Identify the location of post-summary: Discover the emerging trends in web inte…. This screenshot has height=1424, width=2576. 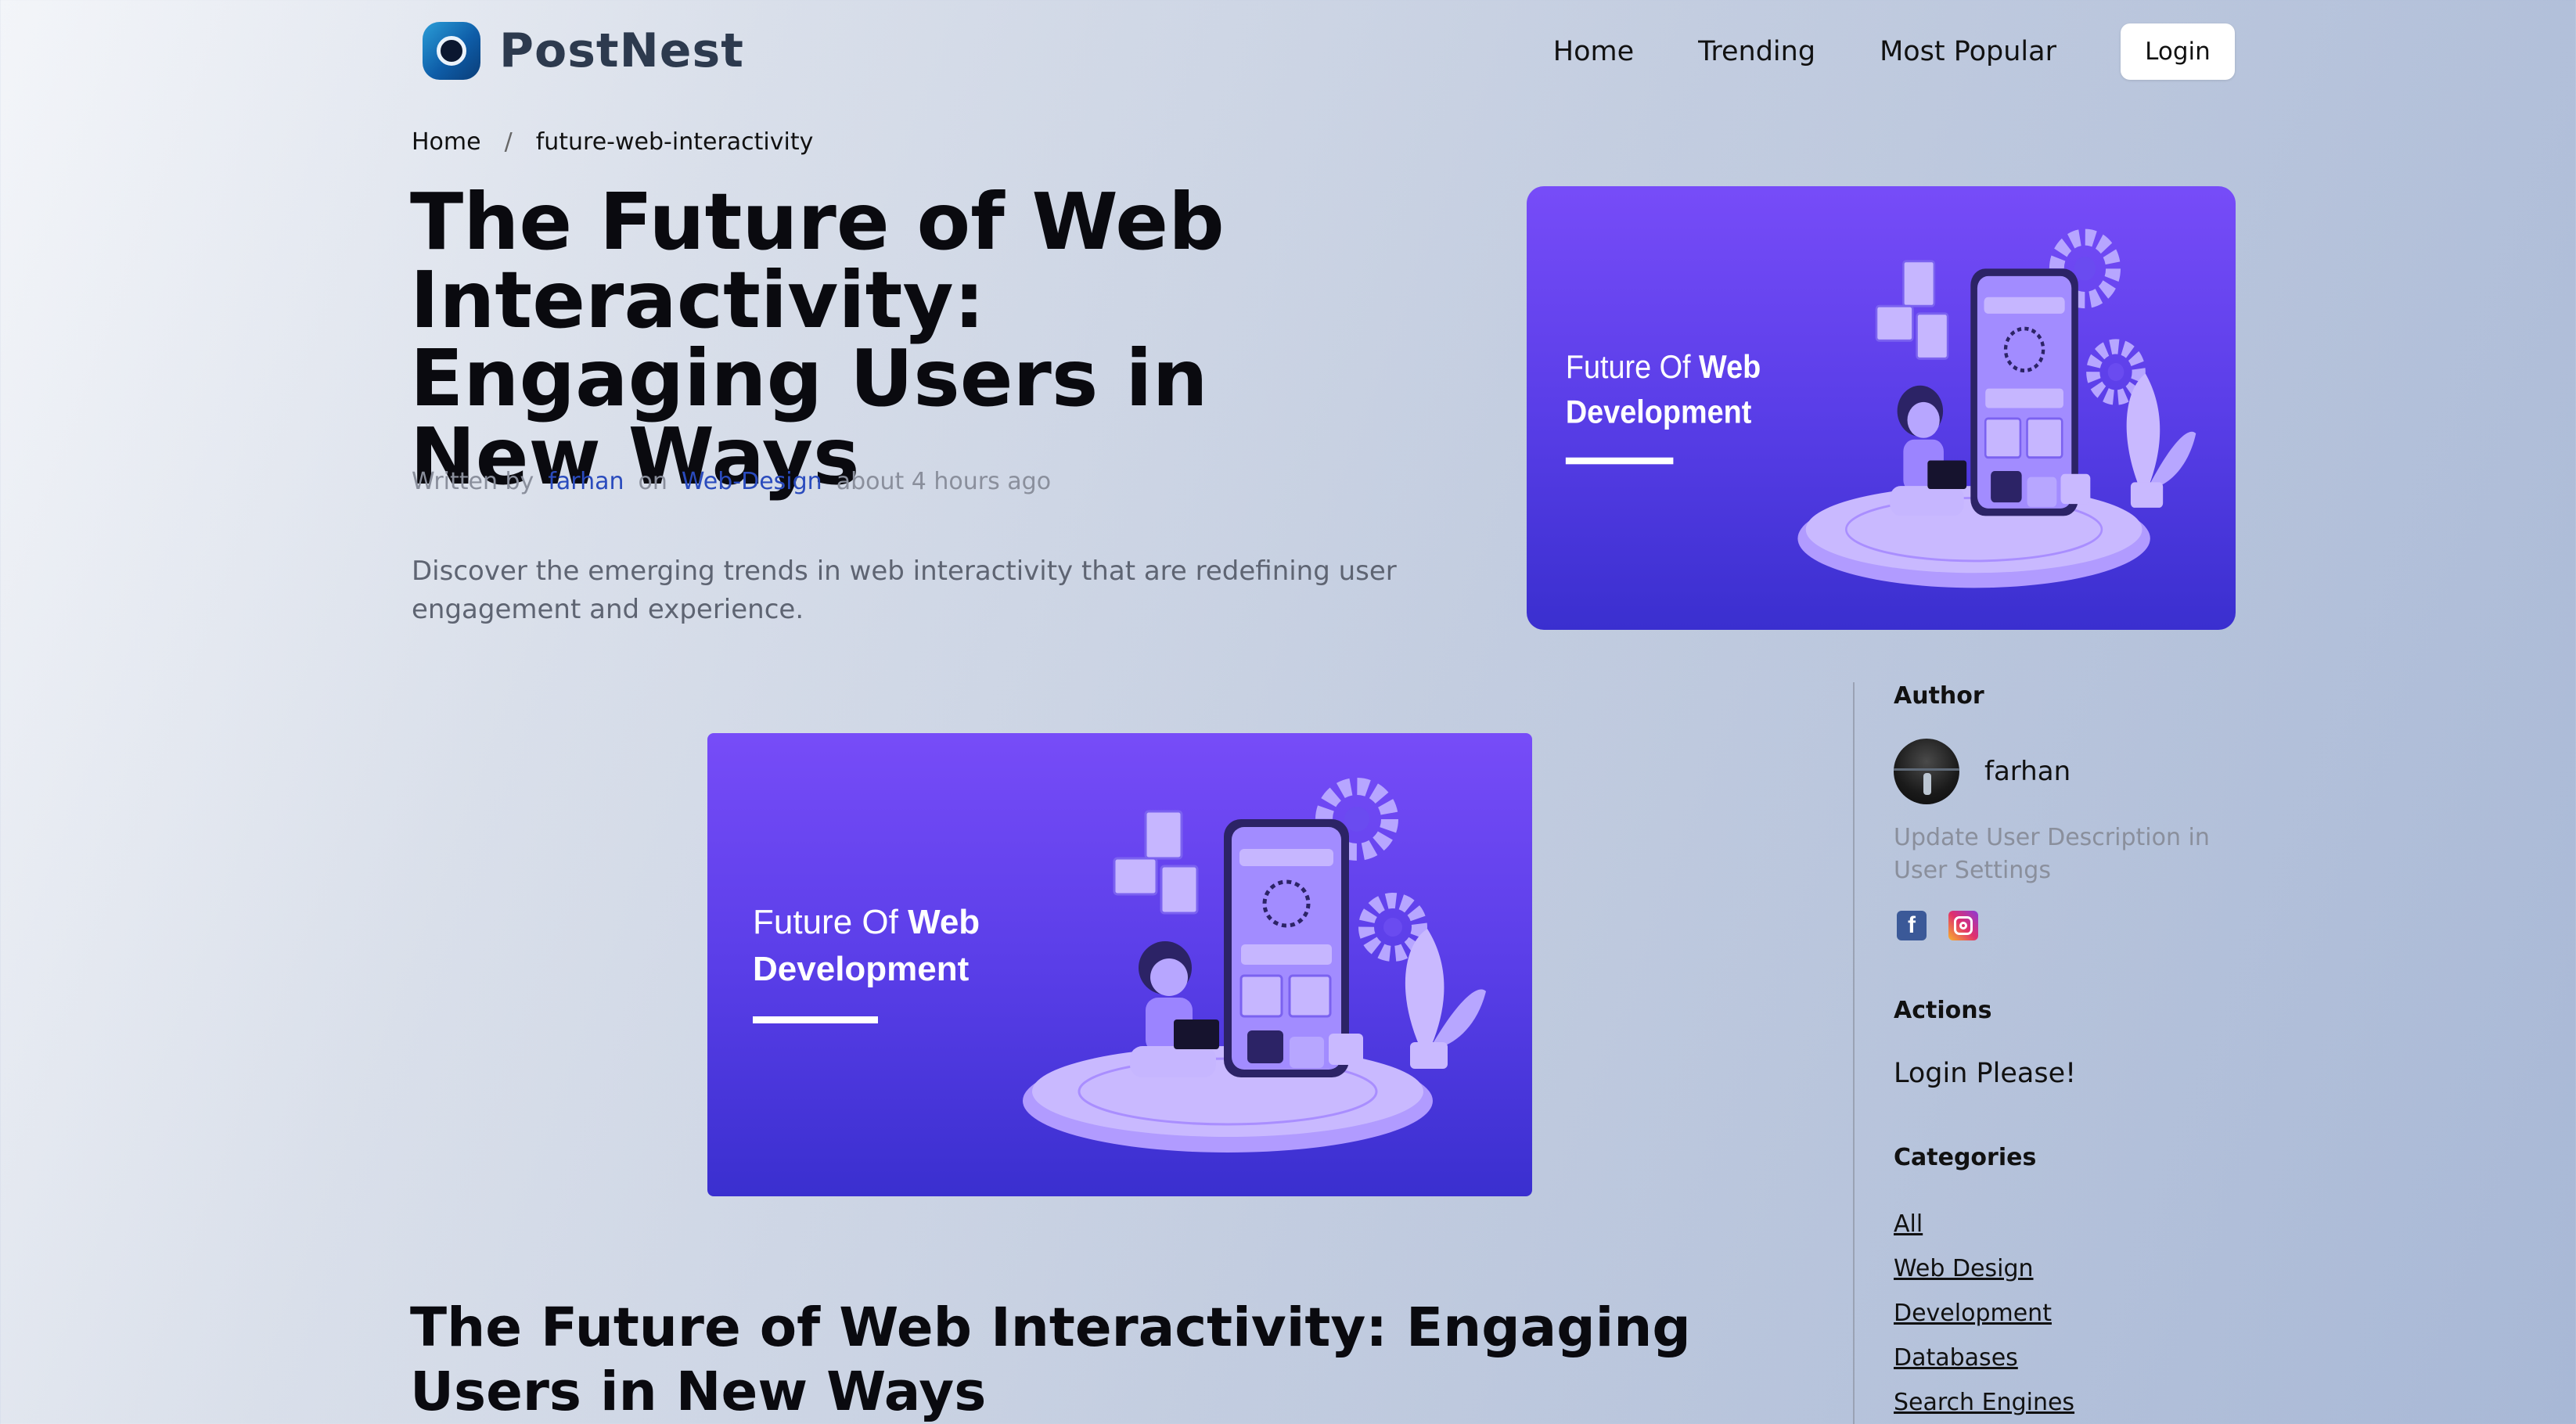
(905, 590).